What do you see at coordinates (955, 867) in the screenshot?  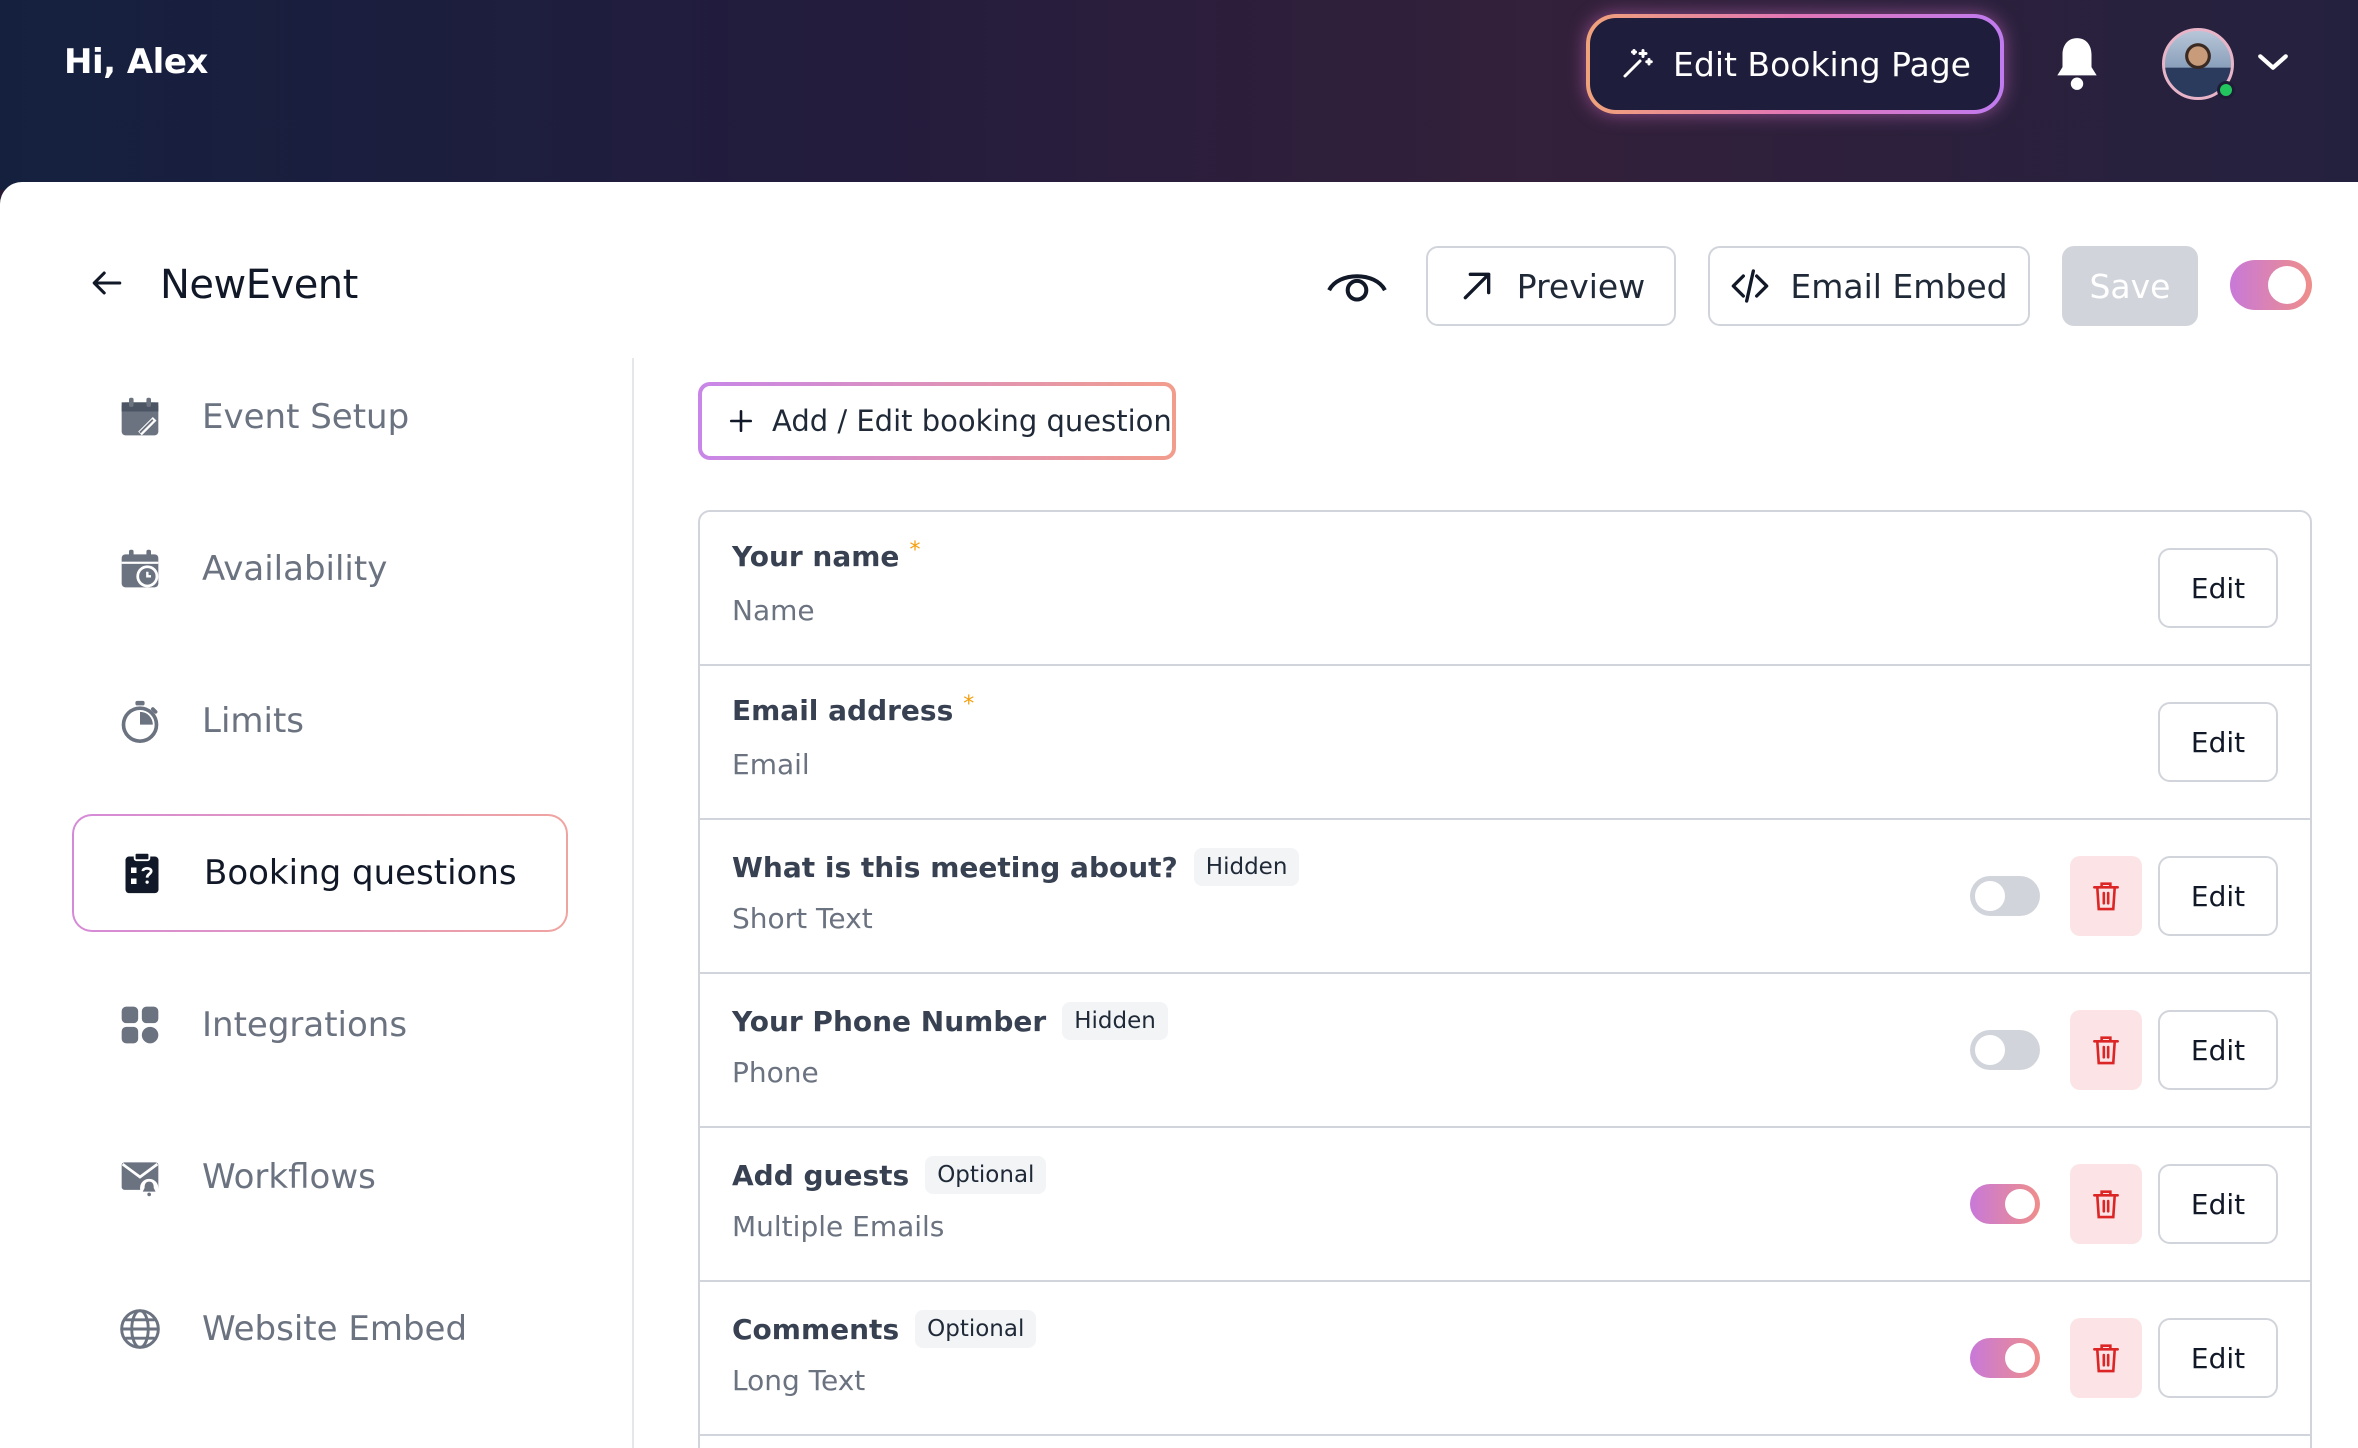 I see `question-label: What is this meeting about?` at bounding box center [955, 867].